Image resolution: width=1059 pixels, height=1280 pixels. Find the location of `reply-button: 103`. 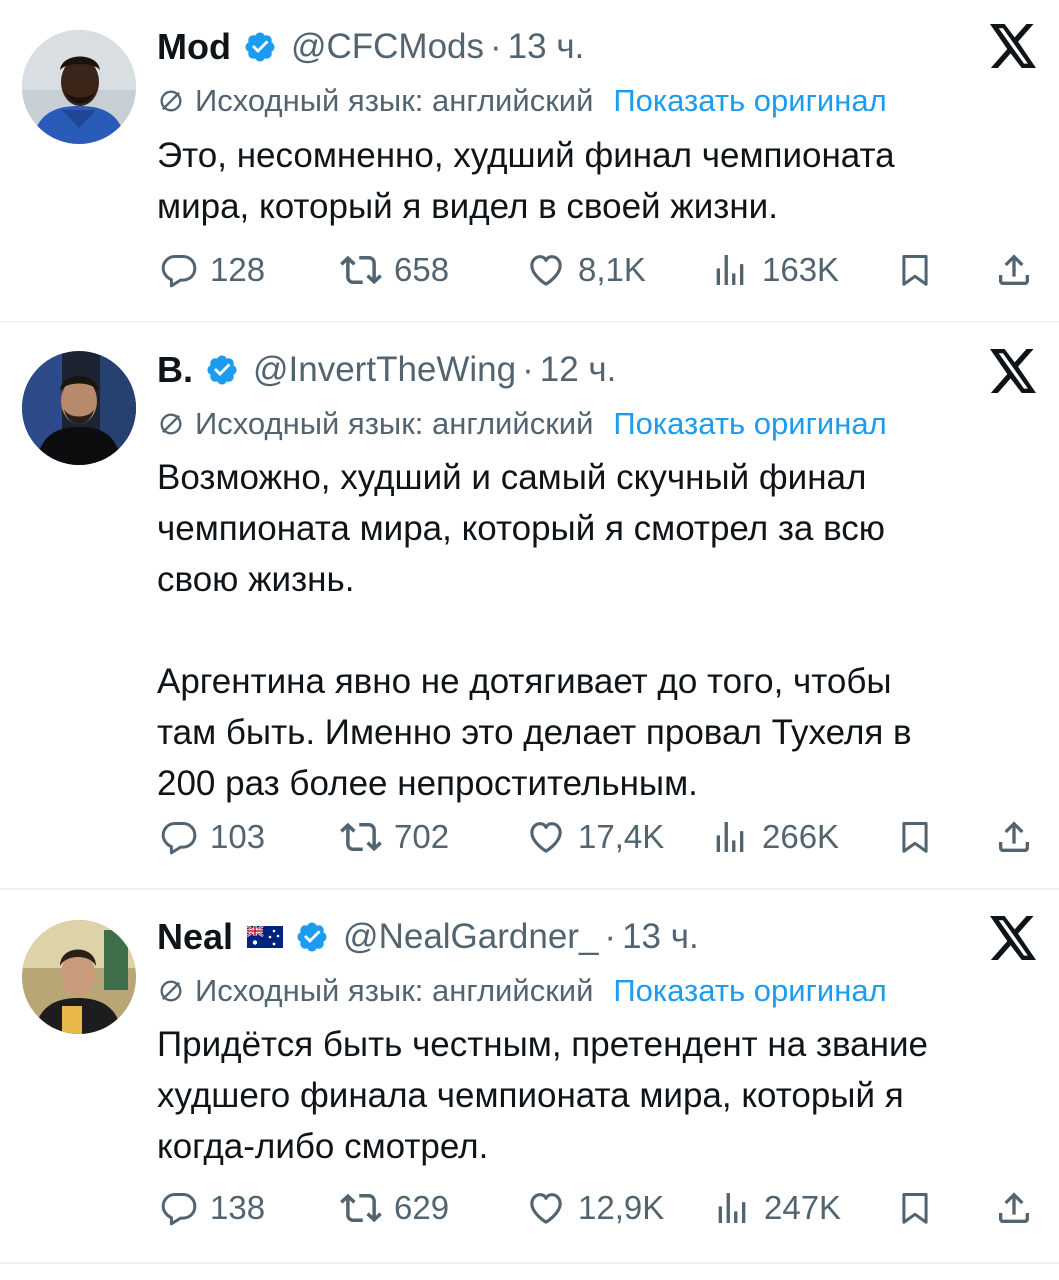

reply-button: 103 is located at coordinates (212, 837).